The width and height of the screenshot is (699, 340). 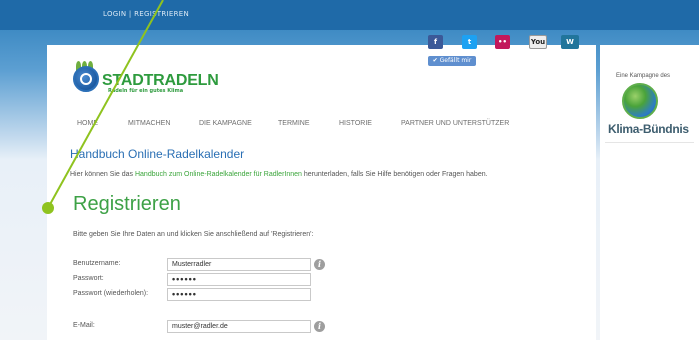 What do you see at coordinates (640, 101) in the screenshot?
I see `globe-icon` at bounding box center [640, 101].